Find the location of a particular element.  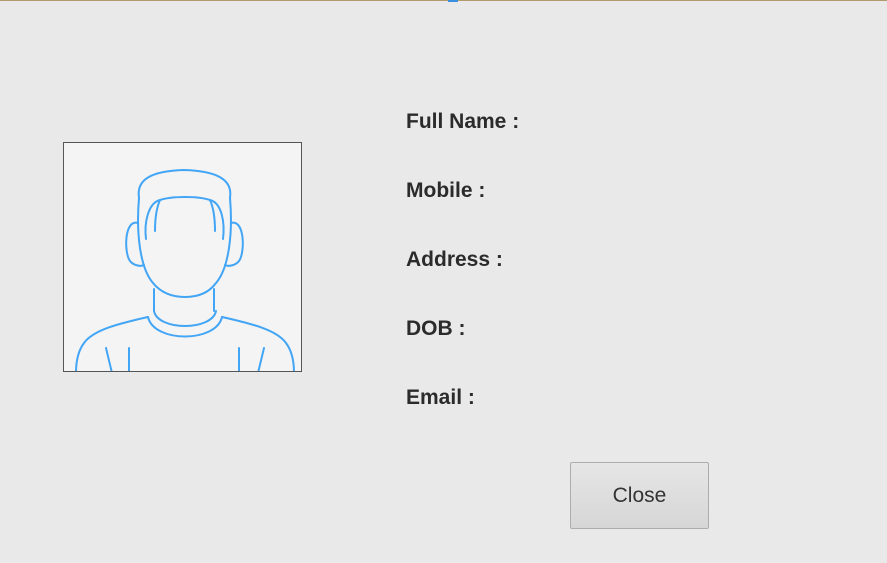

window-top-accent is located at coordinates (453, 1).